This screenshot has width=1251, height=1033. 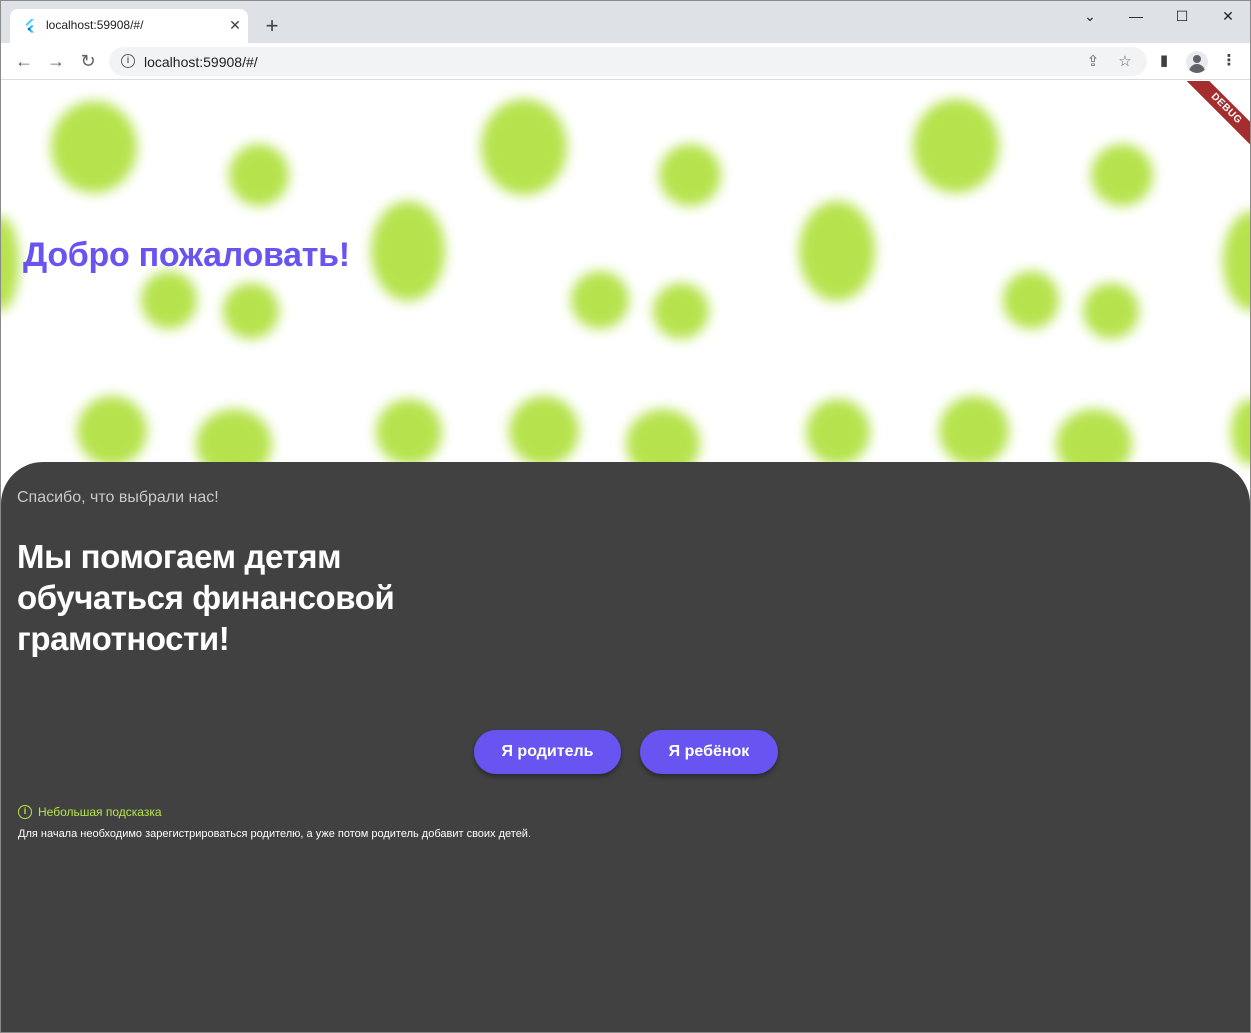 I want to click on url-text: localhost:59908/#/, so click(x=201, y=62).